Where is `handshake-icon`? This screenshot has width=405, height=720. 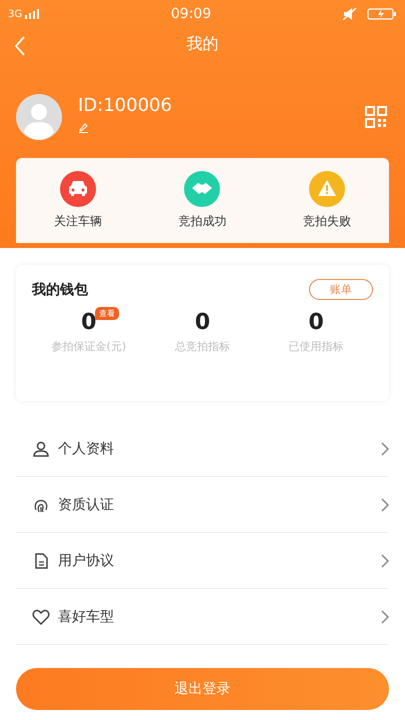 handshake-icon is located at coordinates (202, 189).